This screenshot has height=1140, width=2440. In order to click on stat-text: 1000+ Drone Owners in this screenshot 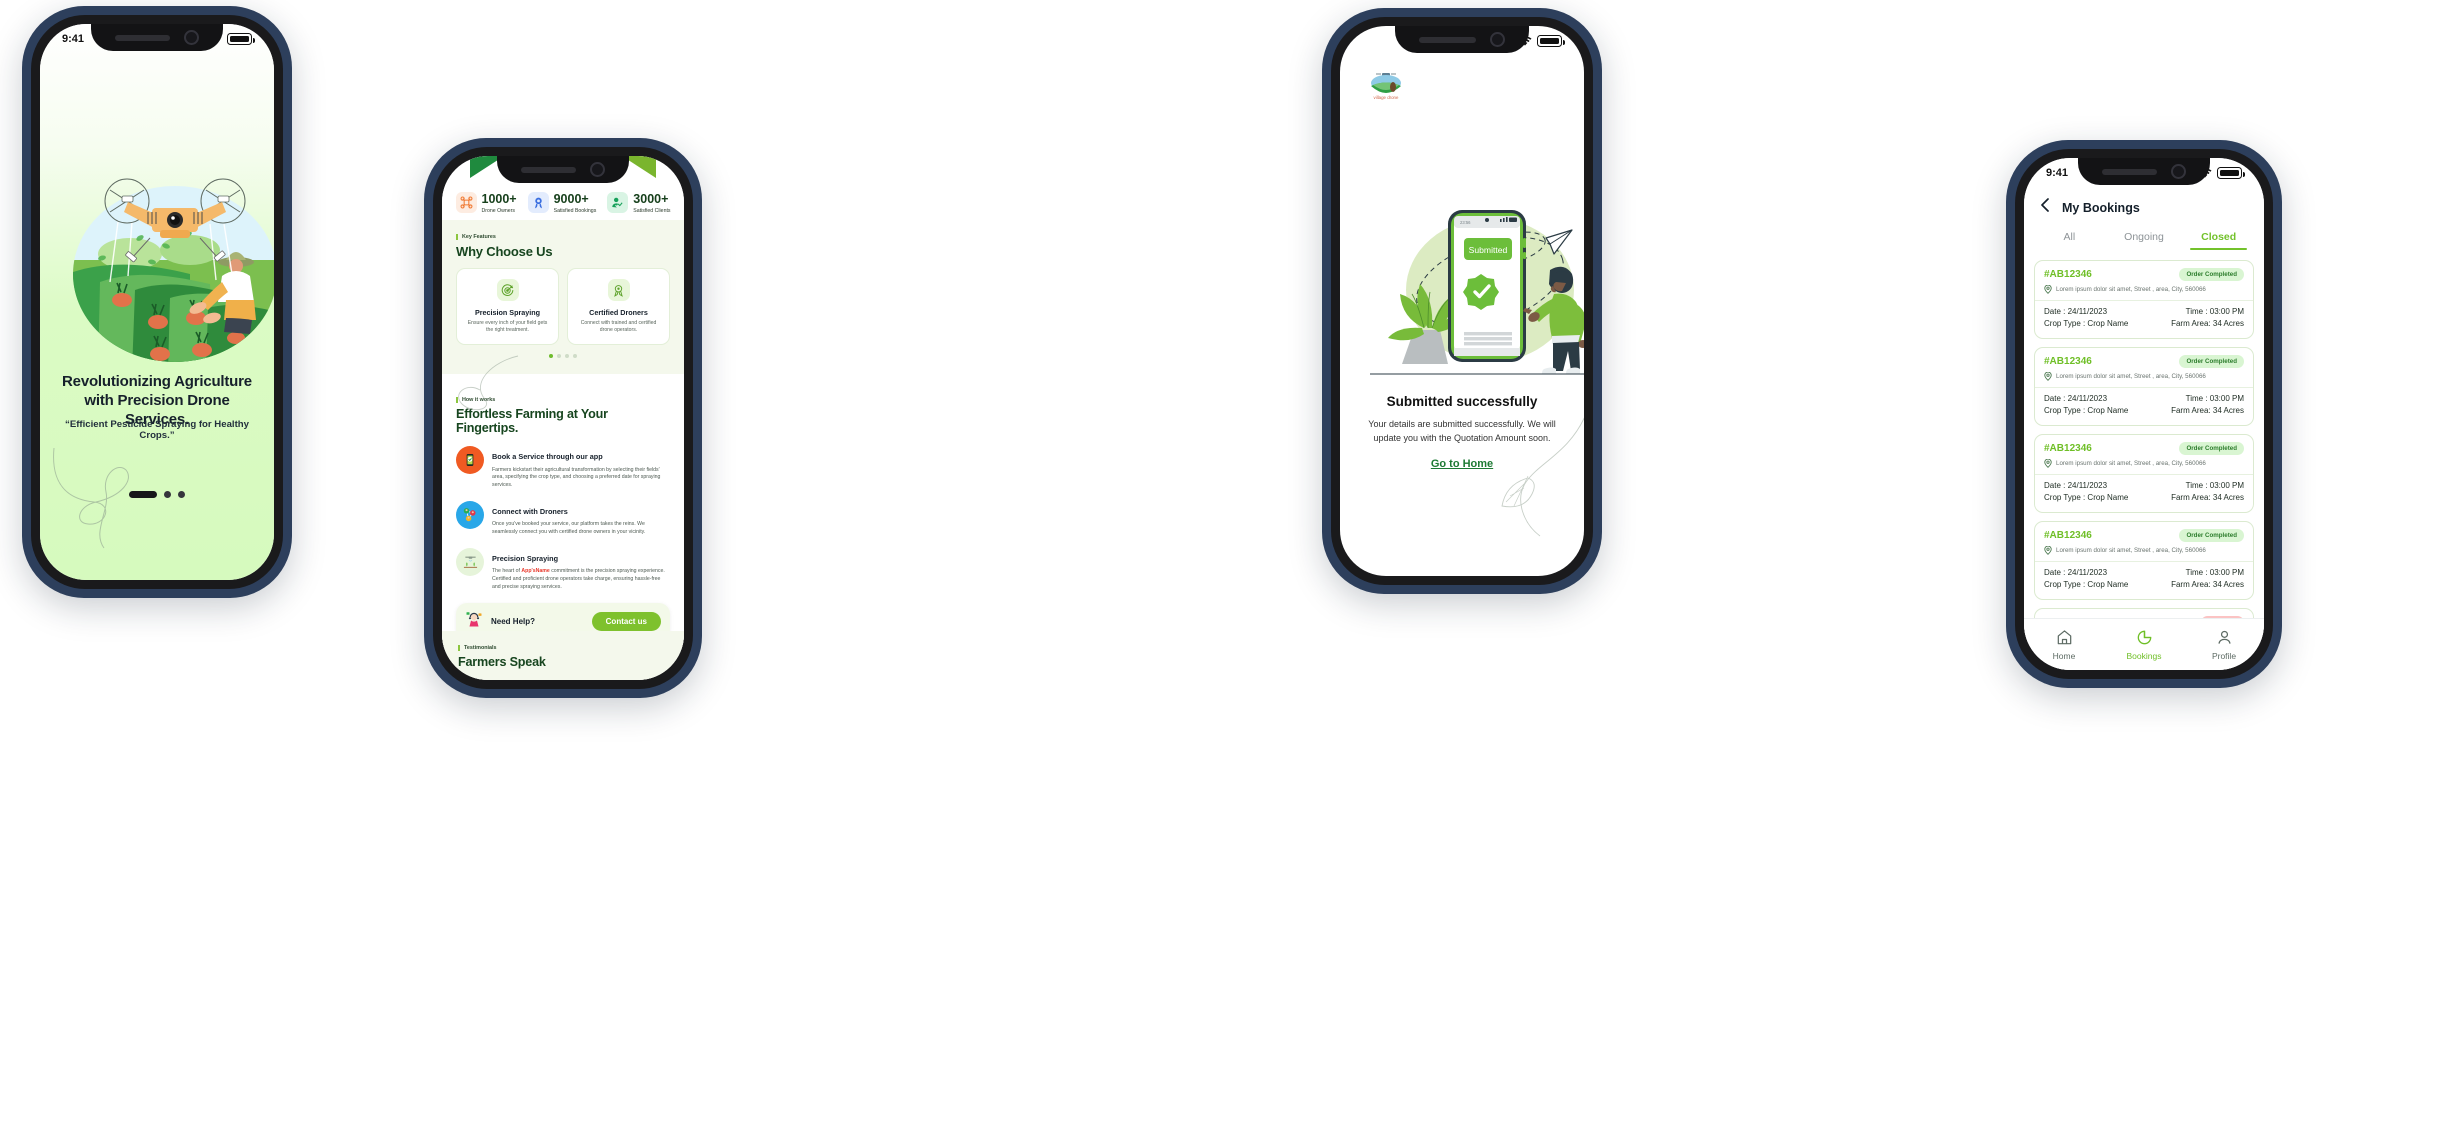, I will do `click(499, 202)`.